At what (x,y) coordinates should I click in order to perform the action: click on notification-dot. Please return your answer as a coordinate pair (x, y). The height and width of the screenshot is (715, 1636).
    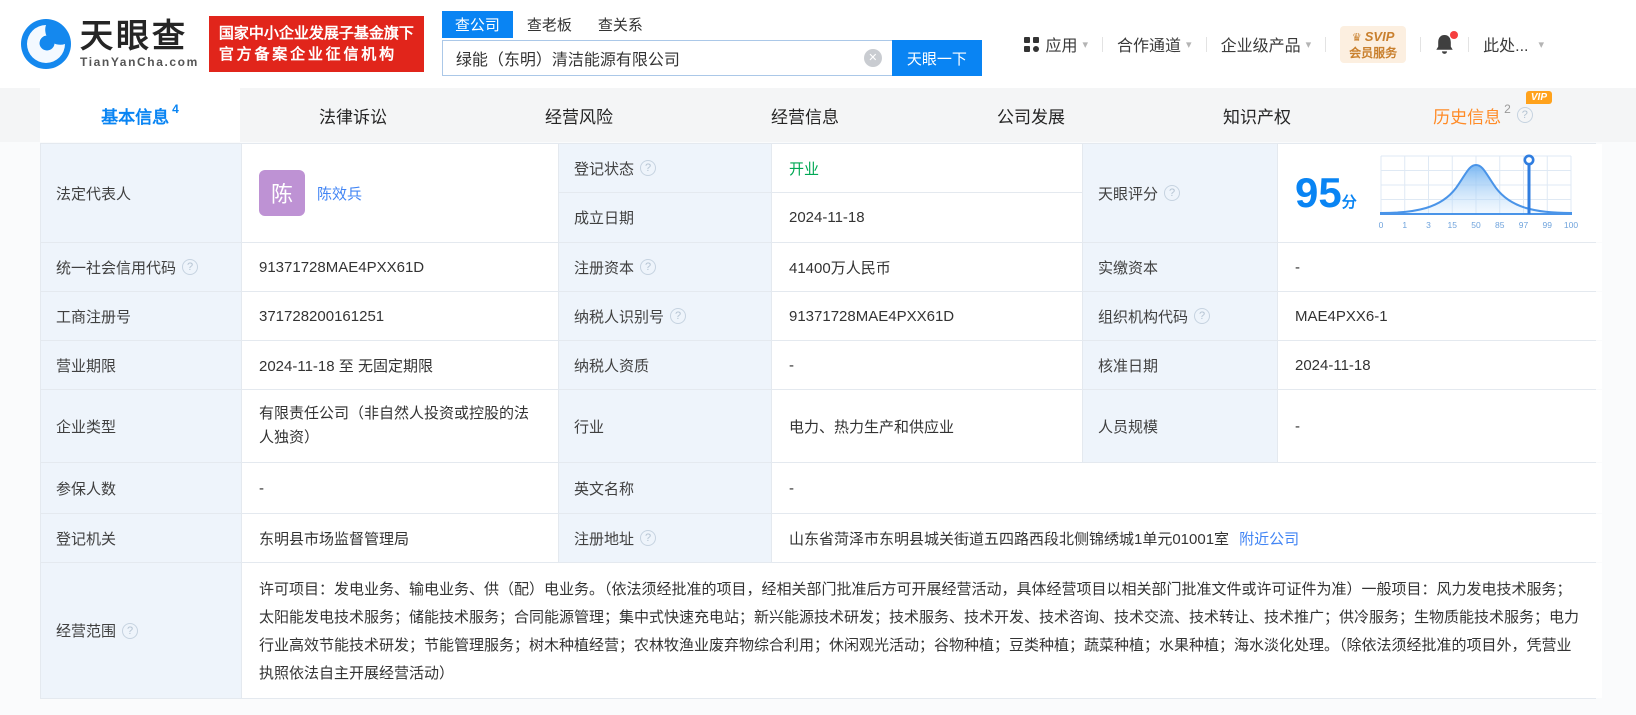
    Looking at the image, I should click on (1454, 34).